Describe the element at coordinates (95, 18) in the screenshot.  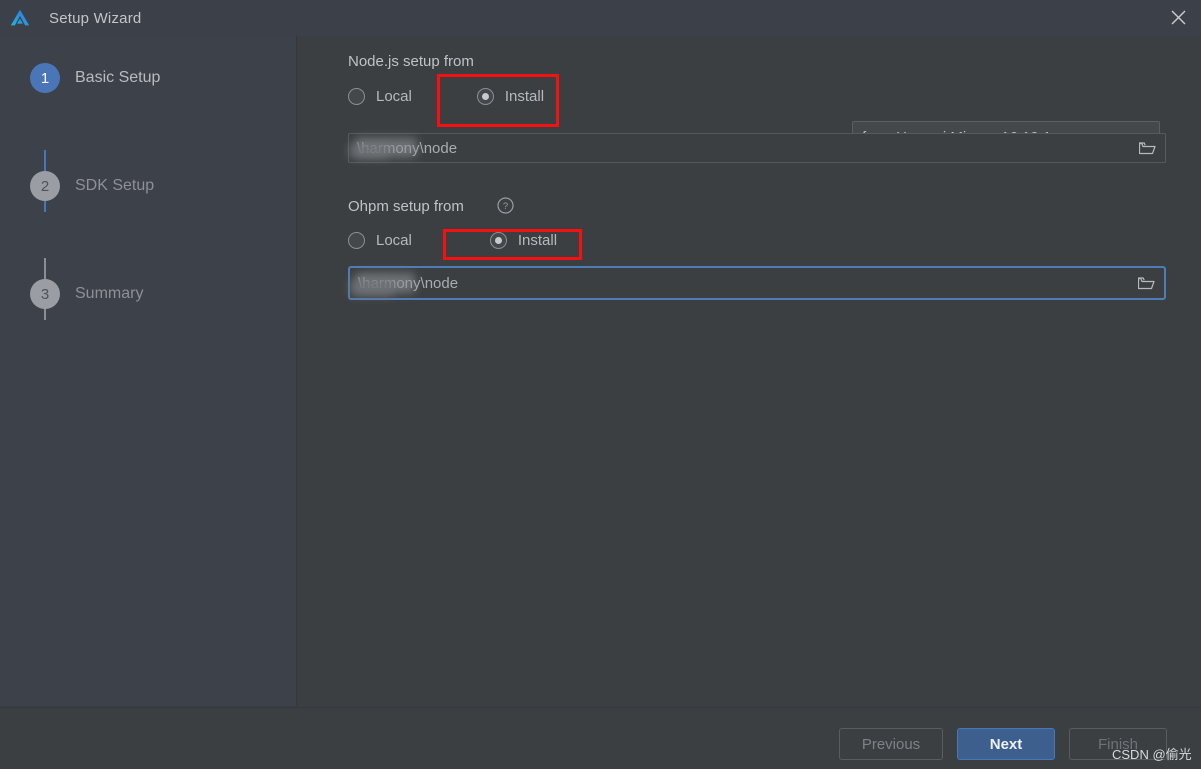
I see `window-title: Setup Wizard` at that location.